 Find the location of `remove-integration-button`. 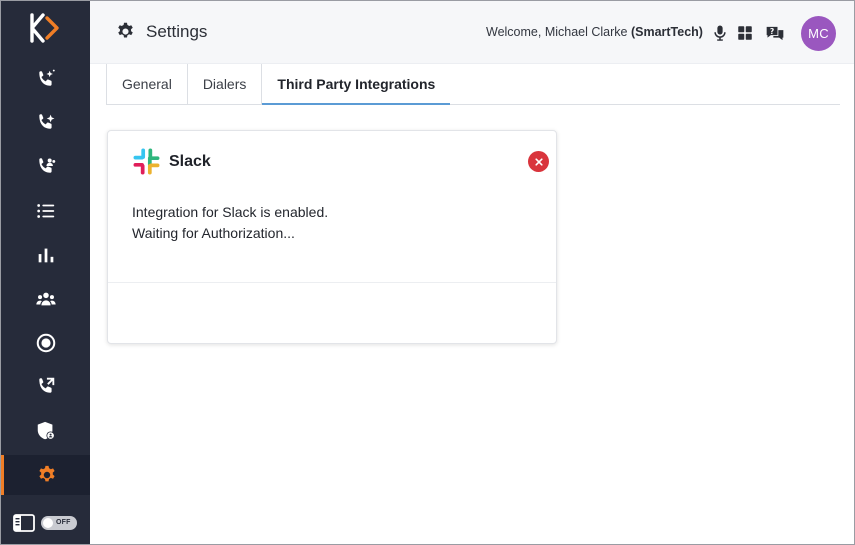

remove-integration-button is located at coordinates (538, 161).